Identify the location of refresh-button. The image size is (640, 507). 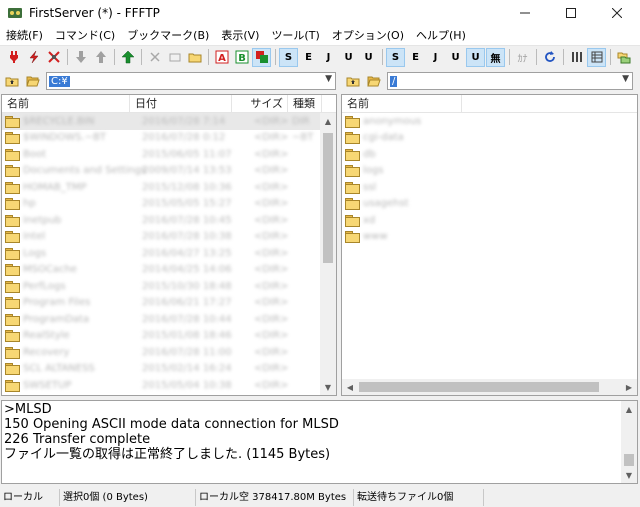
(549, 57).